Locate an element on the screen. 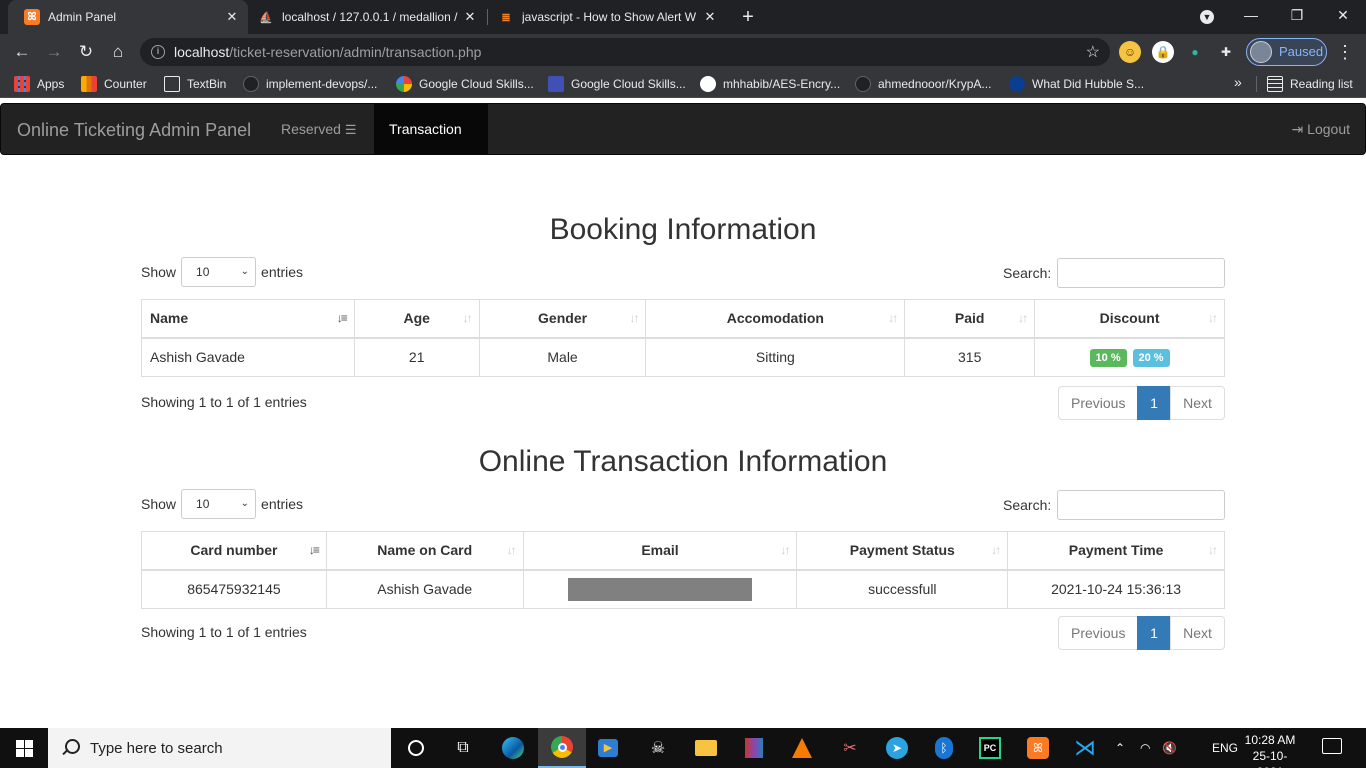 The image size is (1366, 768). vscode-icon: ⋊ is located at coordinates (1085, 748).